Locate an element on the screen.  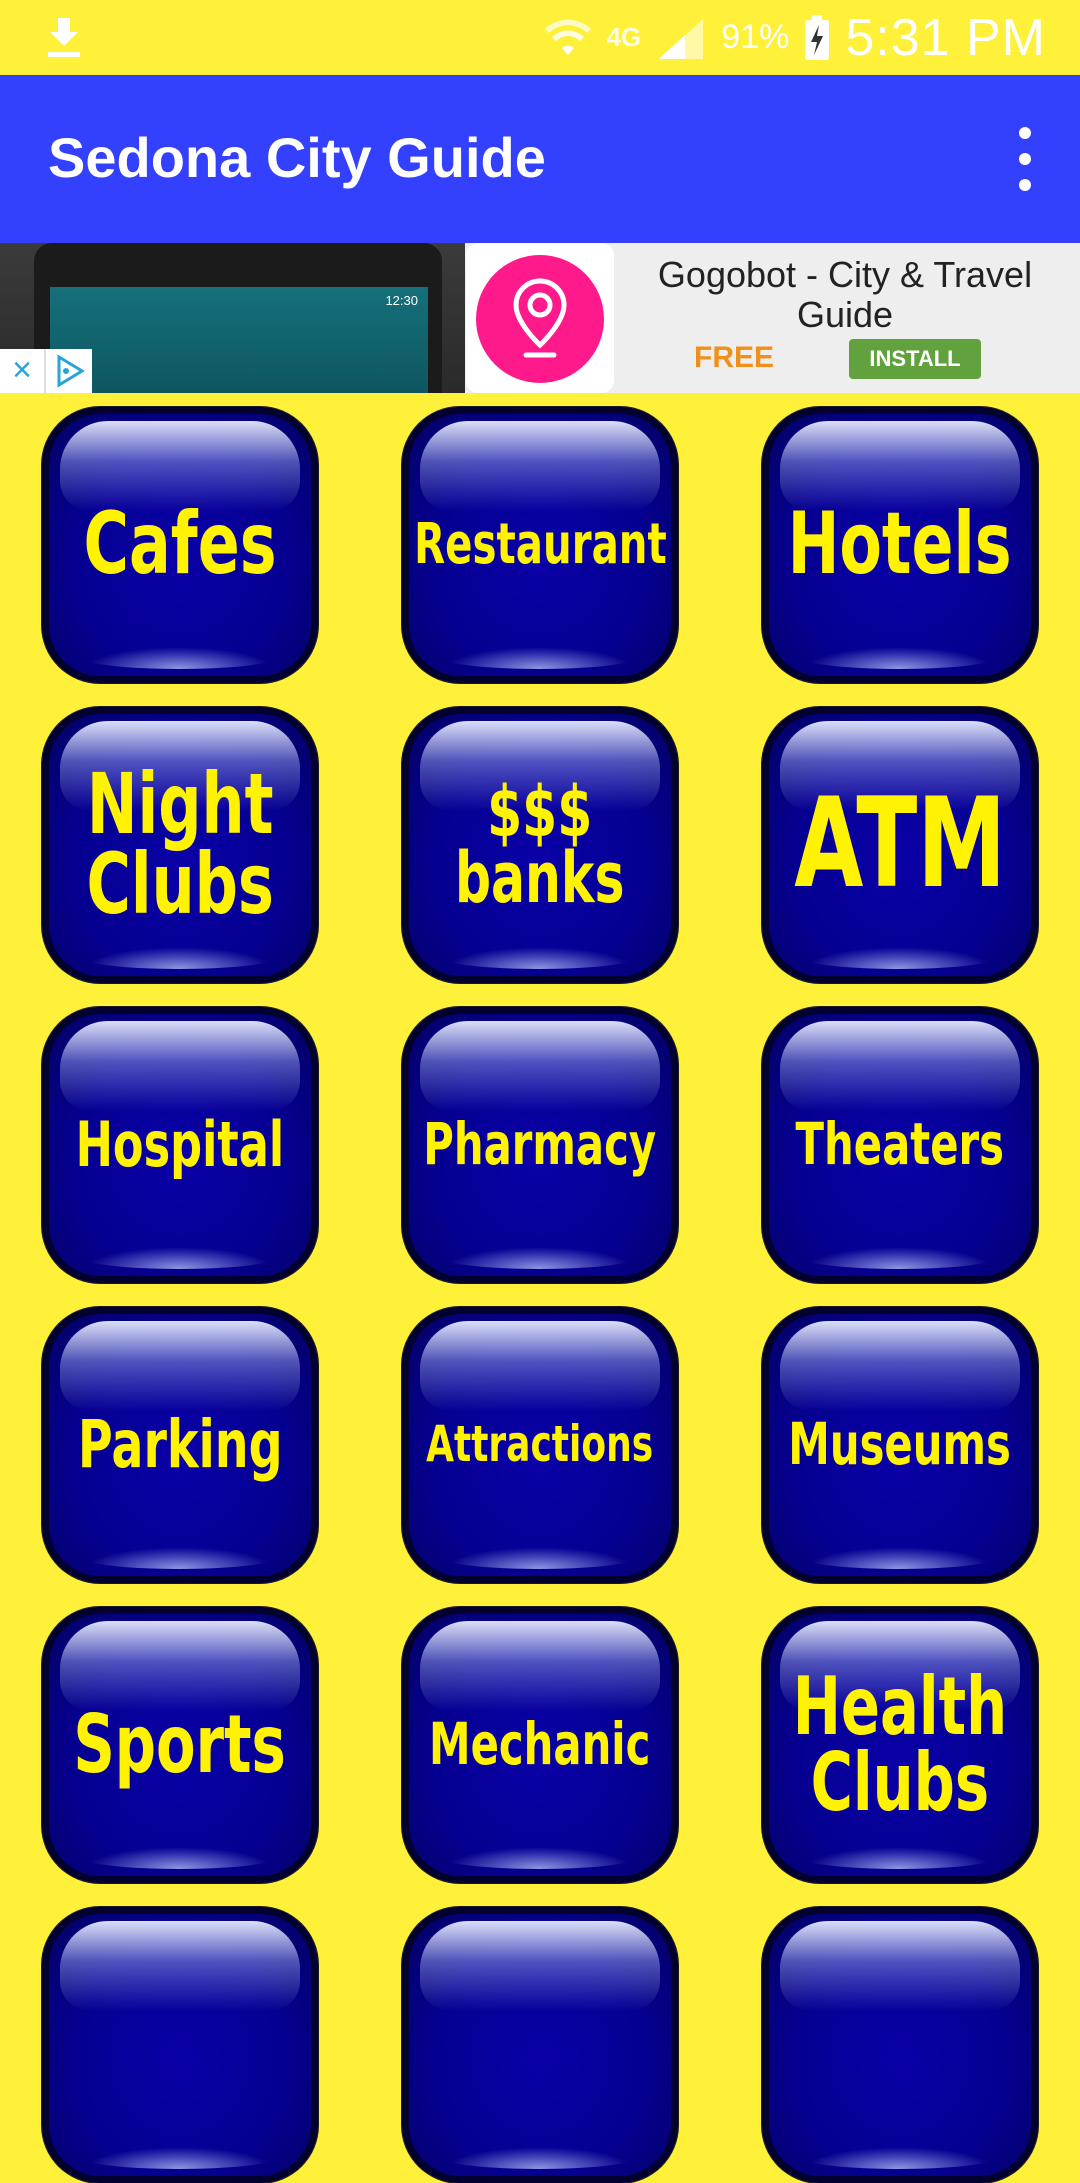
tile-label: Night Clubs is located at coordinates (180, 844).